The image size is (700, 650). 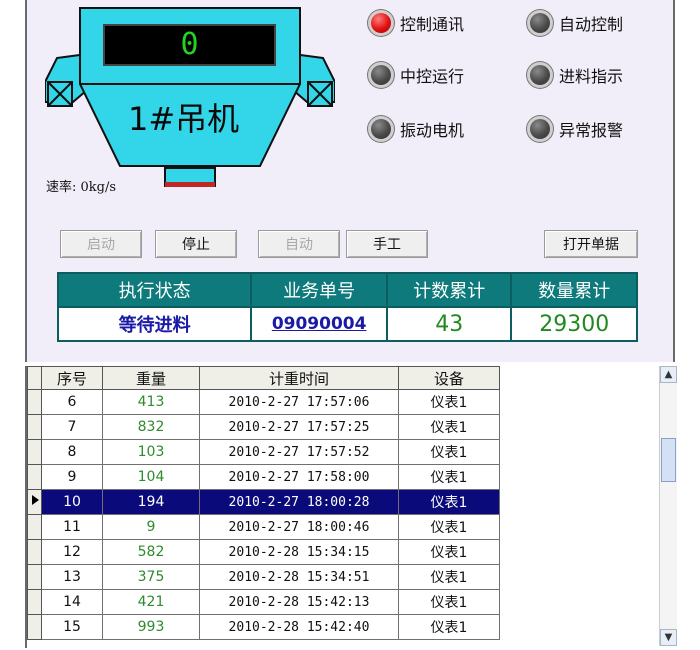 What do you see at coordinates (196, 244) in the screenshot?
I see `stop-button: 停止` at bounding box center [196, 244].